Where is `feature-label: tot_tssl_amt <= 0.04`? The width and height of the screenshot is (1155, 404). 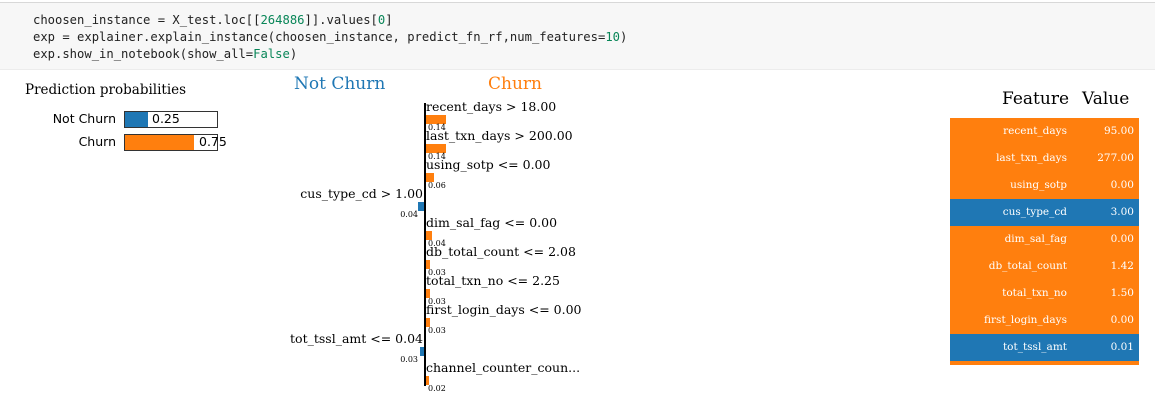
feature-label: tot_tssl_amt <= 0.04 is located at coordinates (356, 338).